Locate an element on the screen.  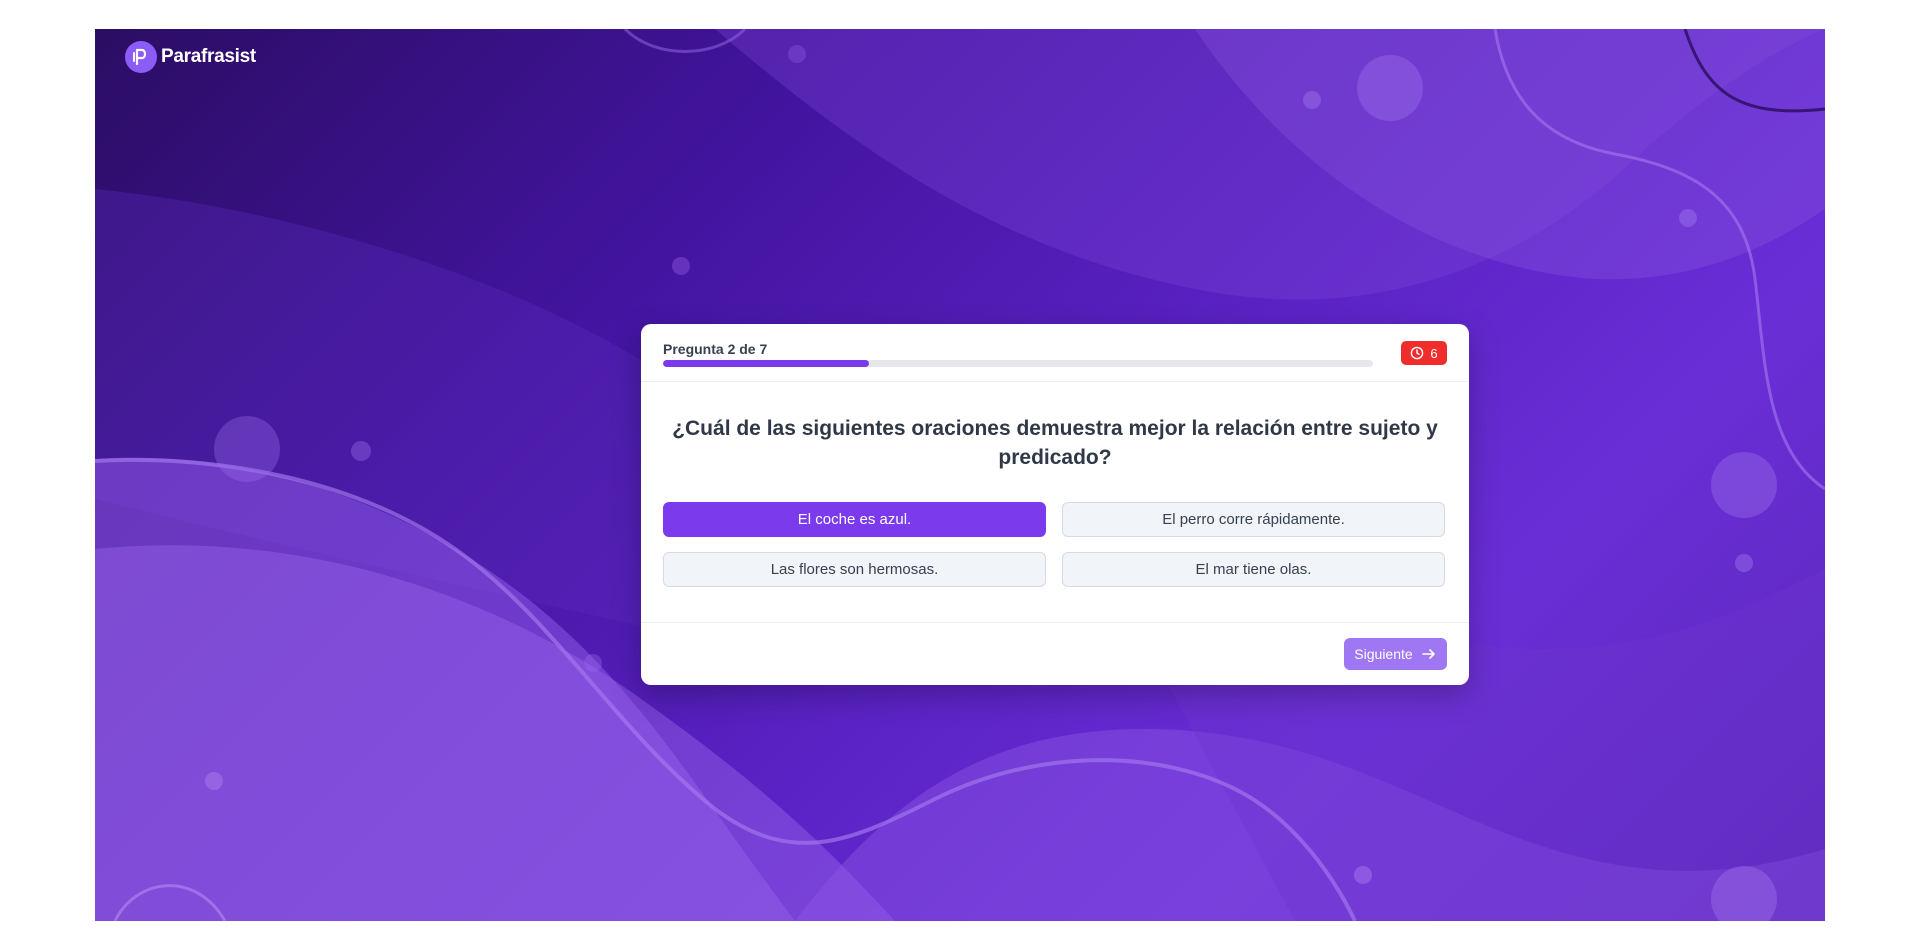
answer-option-label: Las flores son hermosas. is located at coordinates (854, 569).